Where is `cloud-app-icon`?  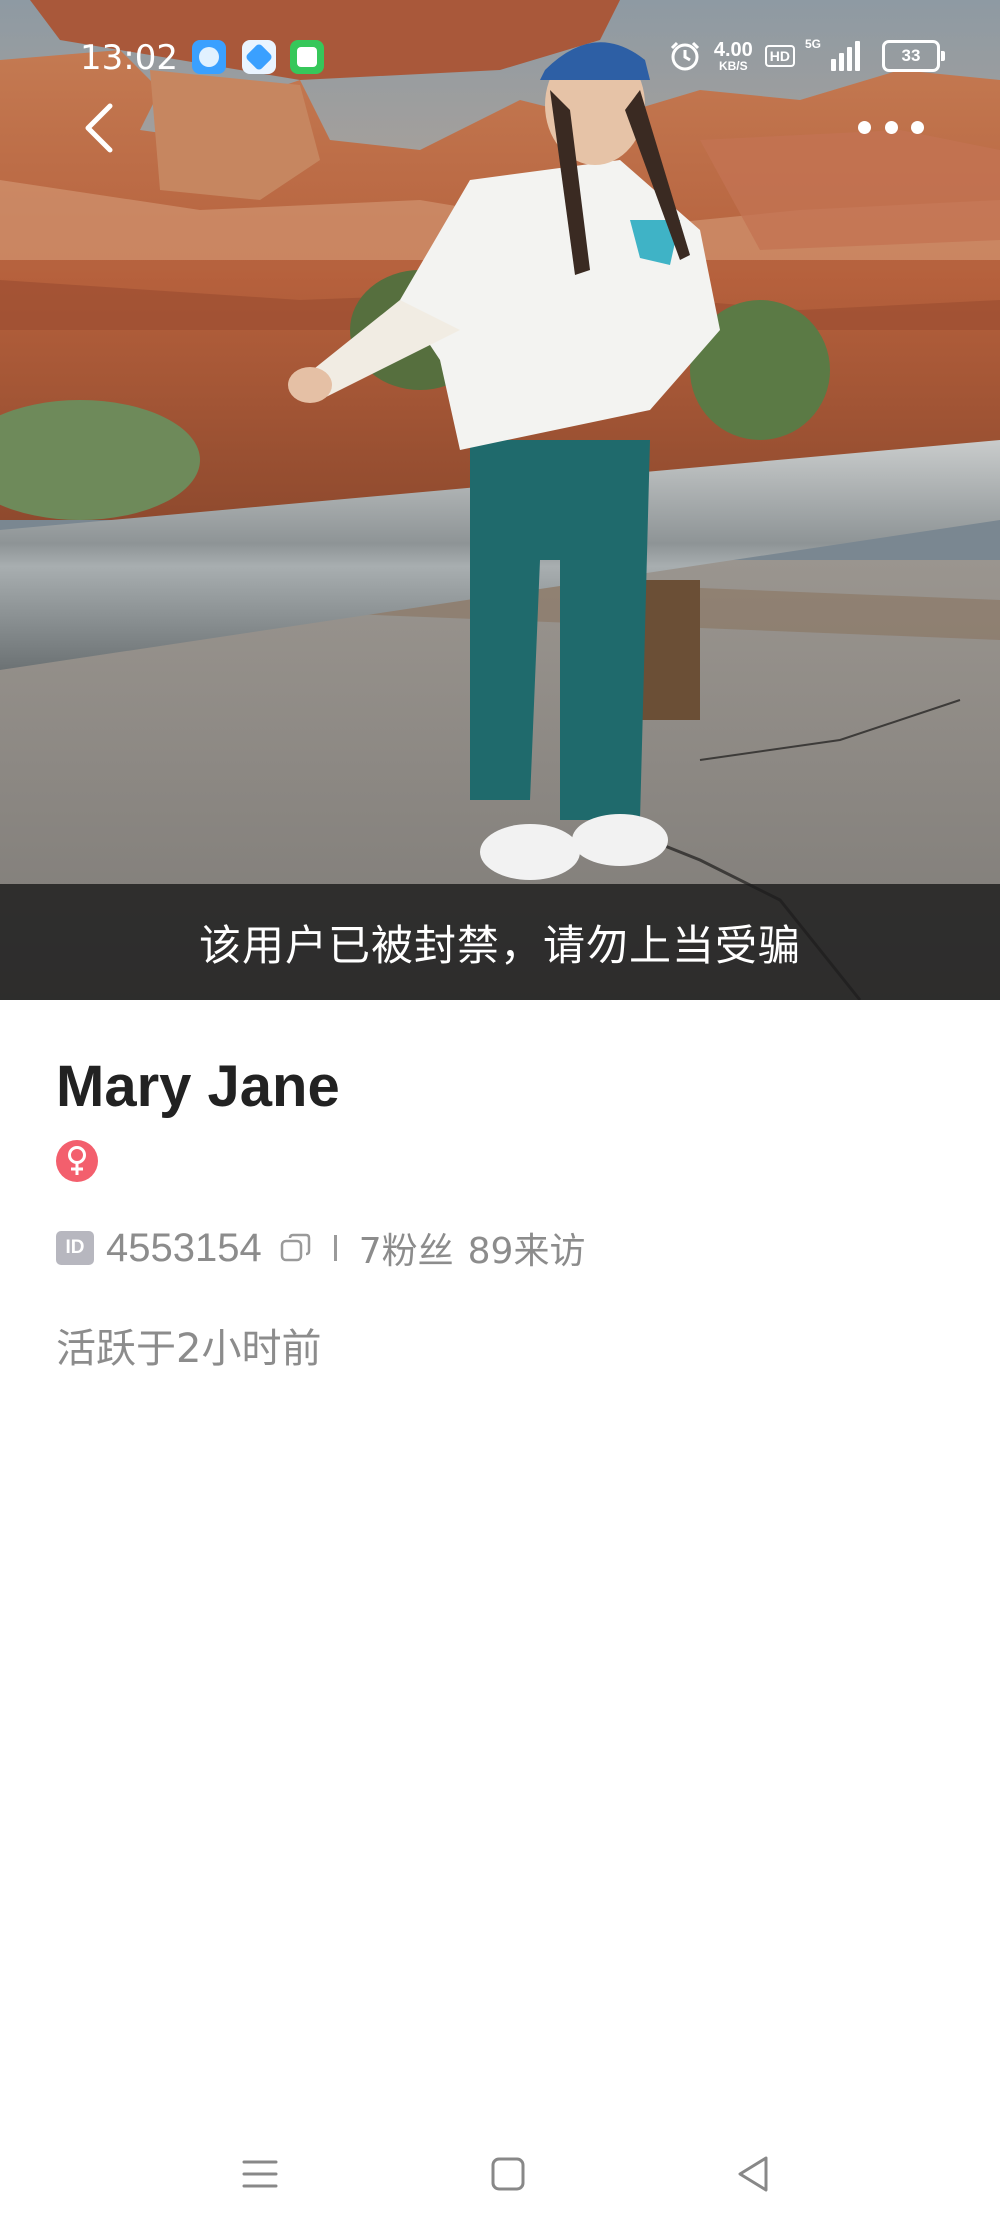 cloud-app-icon is located at coordinates (259, 57).